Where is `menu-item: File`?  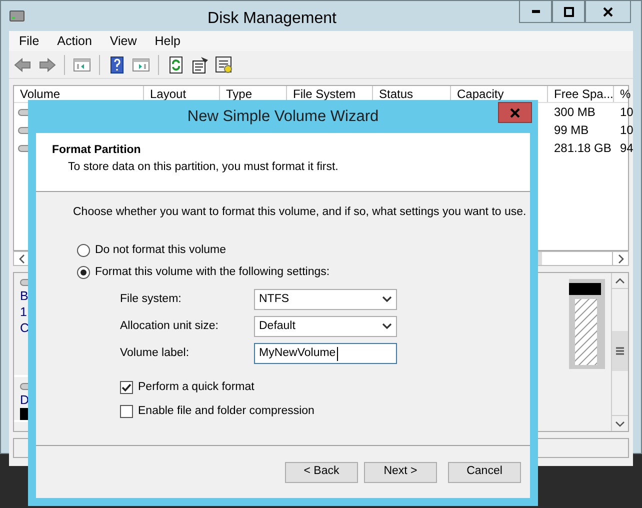
menu-item: File is located at coordinates (28, 41).